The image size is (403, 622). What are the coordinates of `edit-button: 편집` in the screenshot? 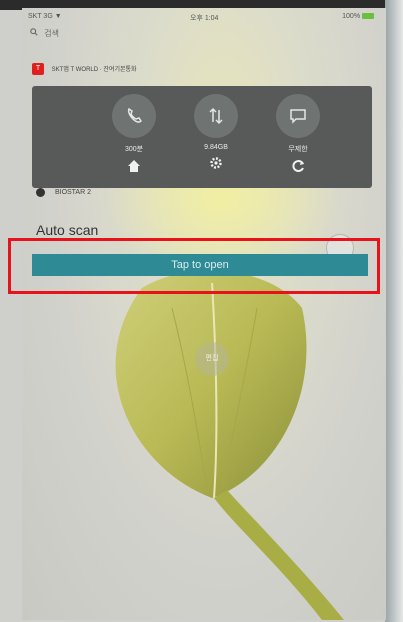 It's located at (212, 359).